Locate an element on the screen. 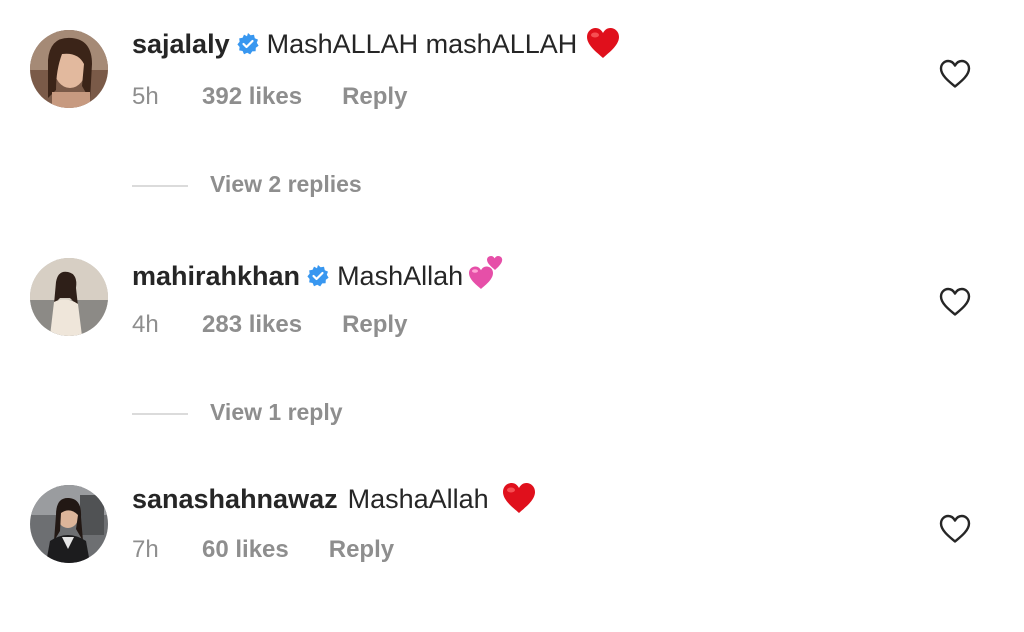 Image resolution: width=1024 pixels, height=632 pixels. timestamp: 7h is located at coordinates (167, 550).